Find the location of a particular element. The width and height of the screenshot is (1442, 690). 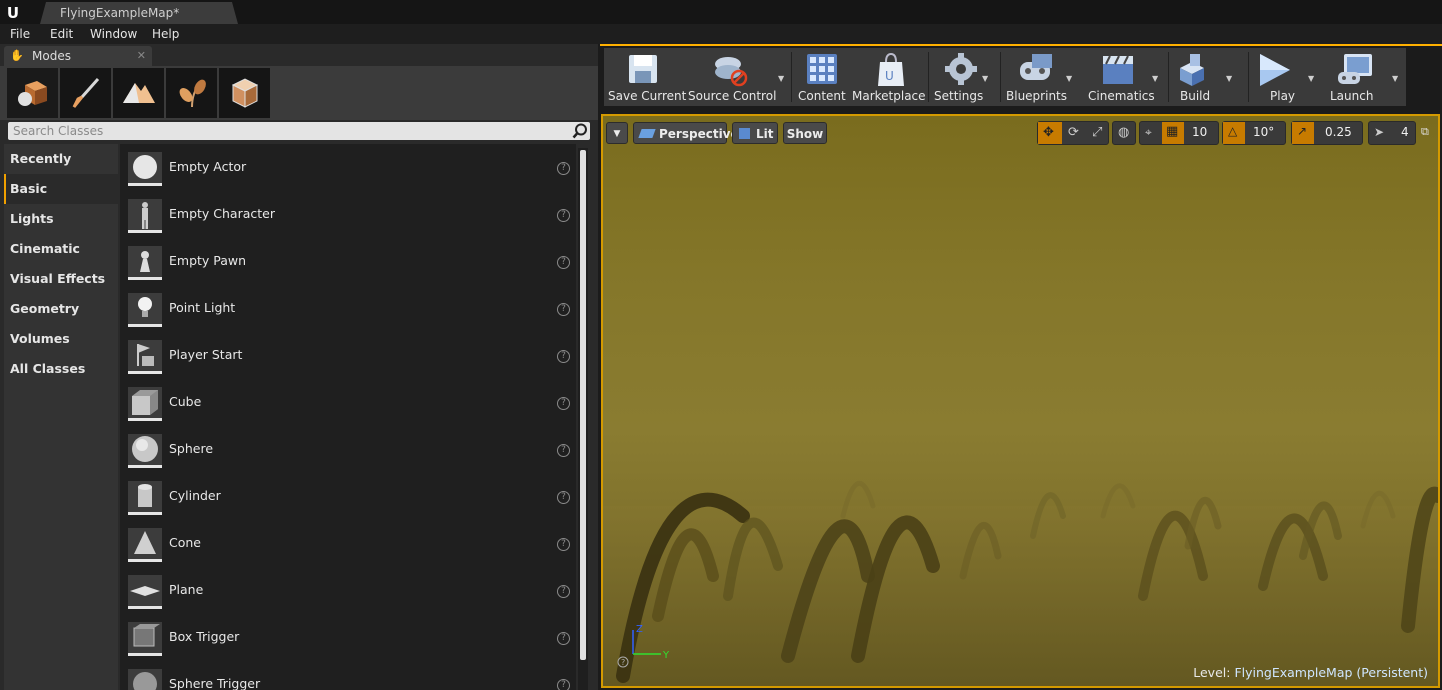

list-item: Sphere ? is located at coordinates (348, 449).